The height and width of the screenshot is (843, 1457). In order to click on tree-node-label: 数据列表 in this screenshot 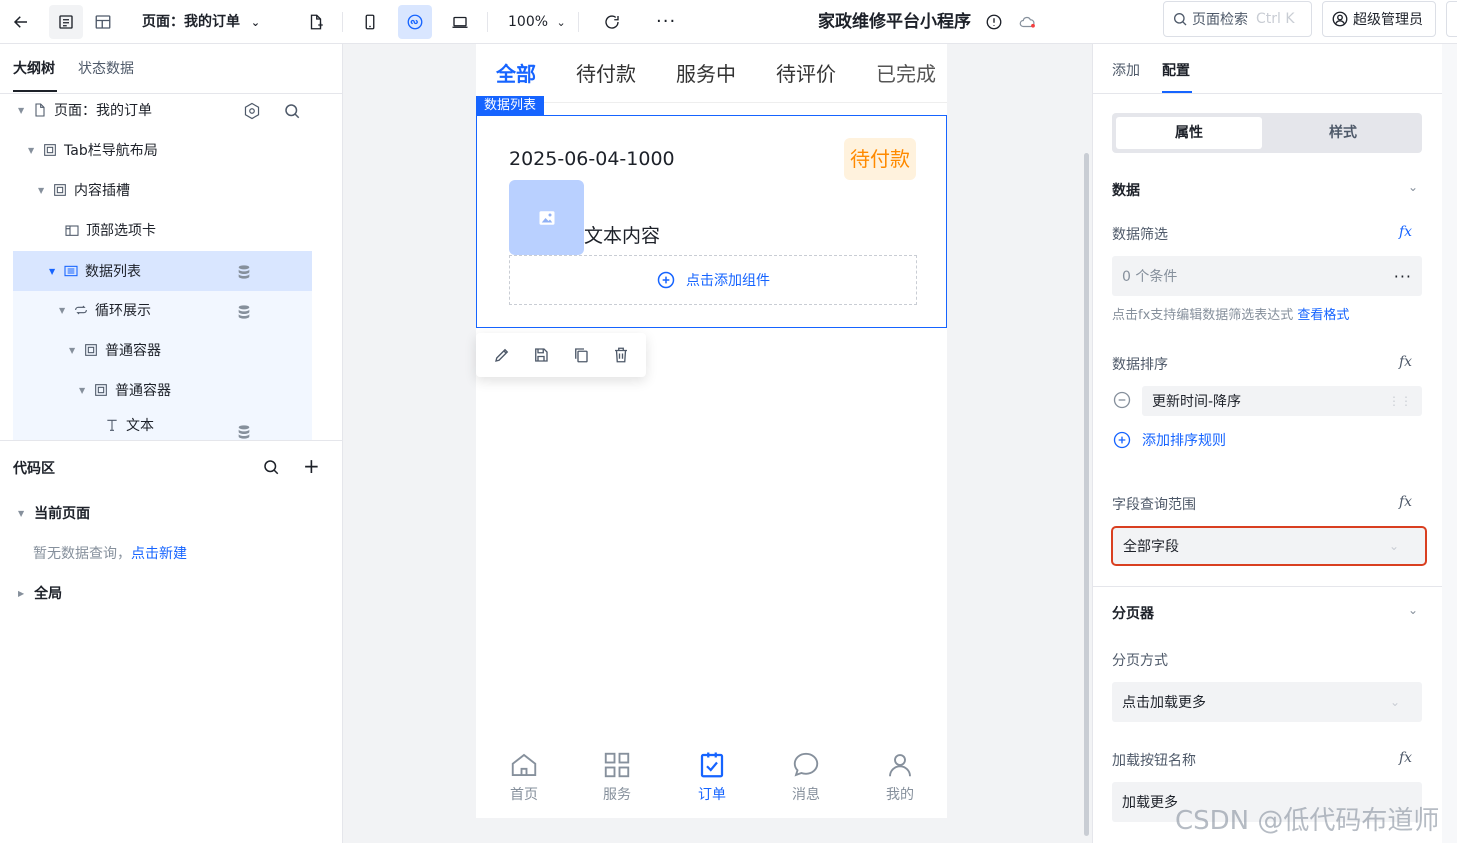, I will do `click(113, 272)`.